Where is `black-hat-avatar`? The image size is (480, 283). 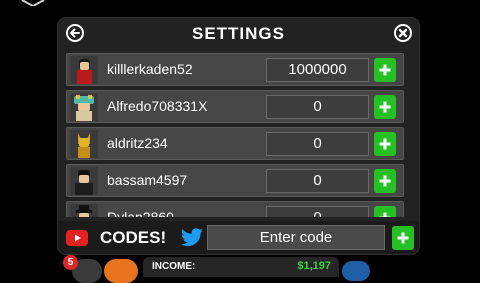 black-hat-avatar is located at coordinates (84, 210).